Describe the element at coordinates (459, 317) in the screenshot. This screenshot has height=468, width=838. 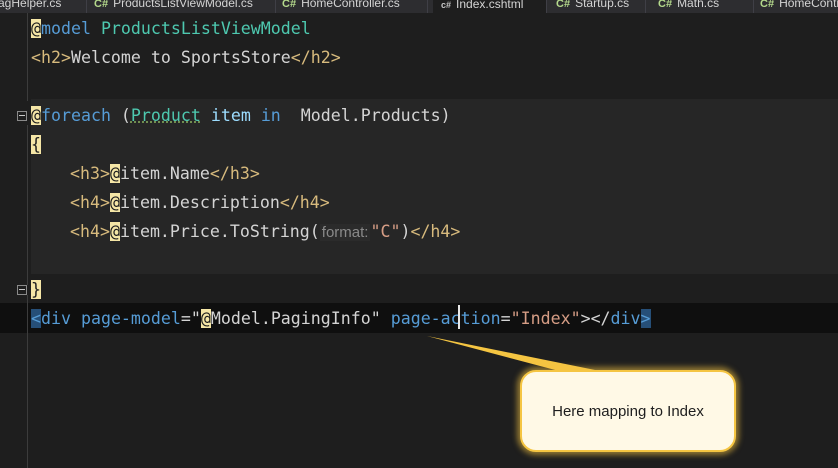
I see `text-cursor` at that location.